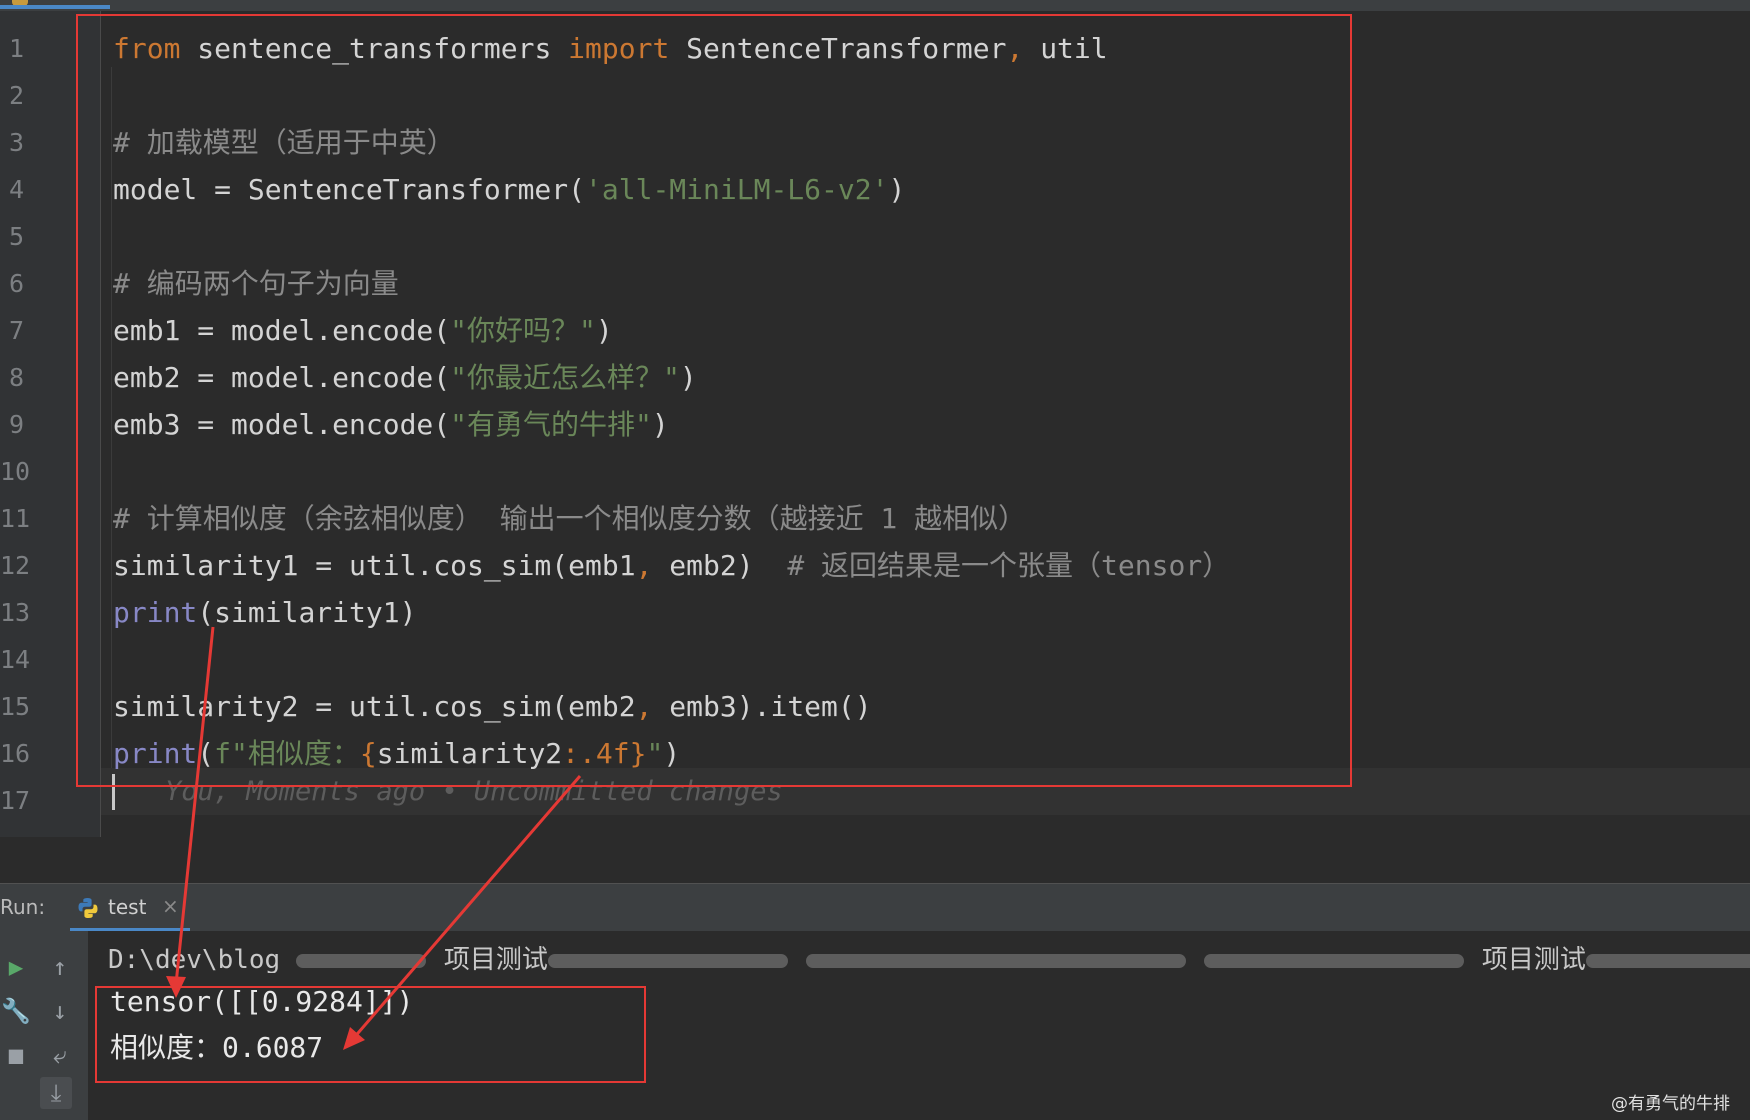  What do you see at coordinates (55, 7) in the screenshot?
I see `active-tab-indicator` at bounding box center [55, 7].